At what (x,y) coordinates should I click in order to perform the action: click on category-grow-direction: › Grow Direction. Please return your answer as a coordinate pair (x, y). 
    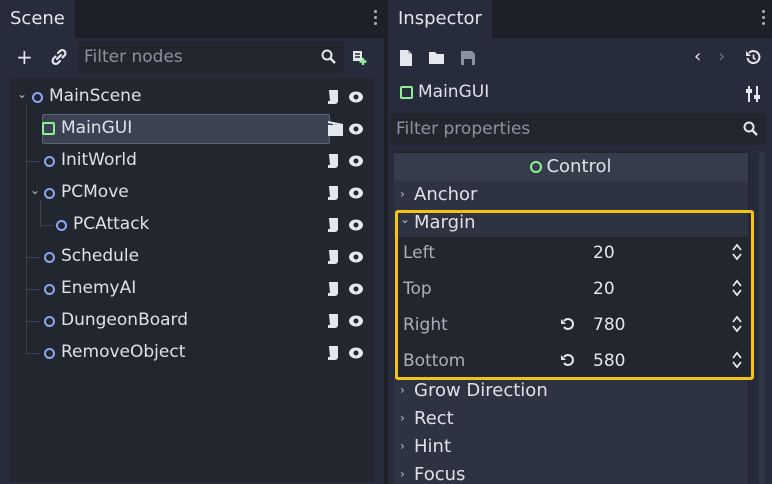
    Looking at the image, I should click on (571, 391).